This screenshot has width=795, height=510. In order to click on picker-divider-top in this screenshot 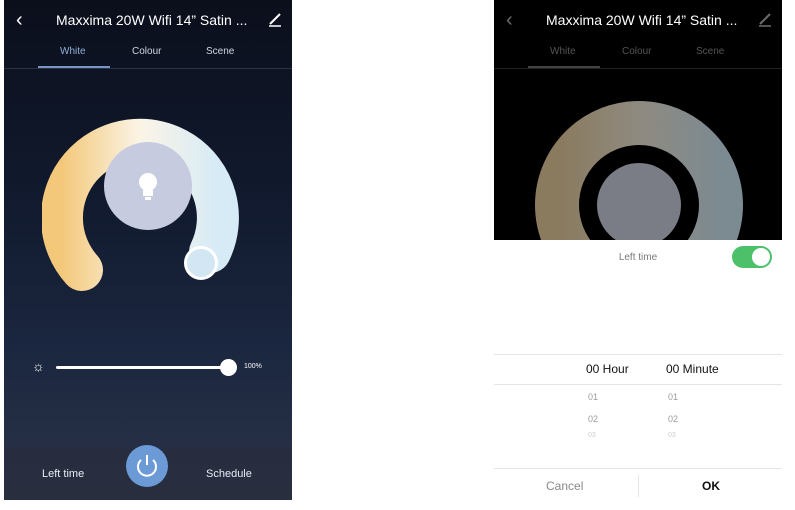, I will do `click(638, 354)`.